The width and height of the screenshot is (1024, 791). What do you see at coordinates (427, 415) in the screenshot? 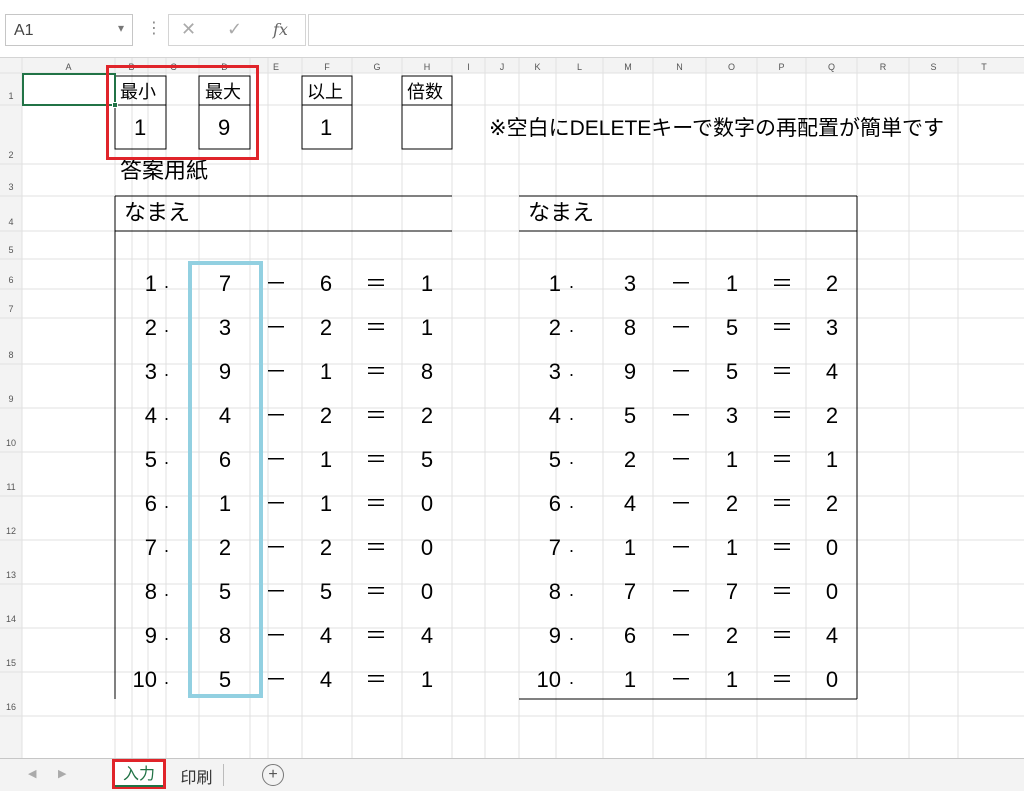
I see `left-problem-4-answer: 2` at bounding box center [427, 415].